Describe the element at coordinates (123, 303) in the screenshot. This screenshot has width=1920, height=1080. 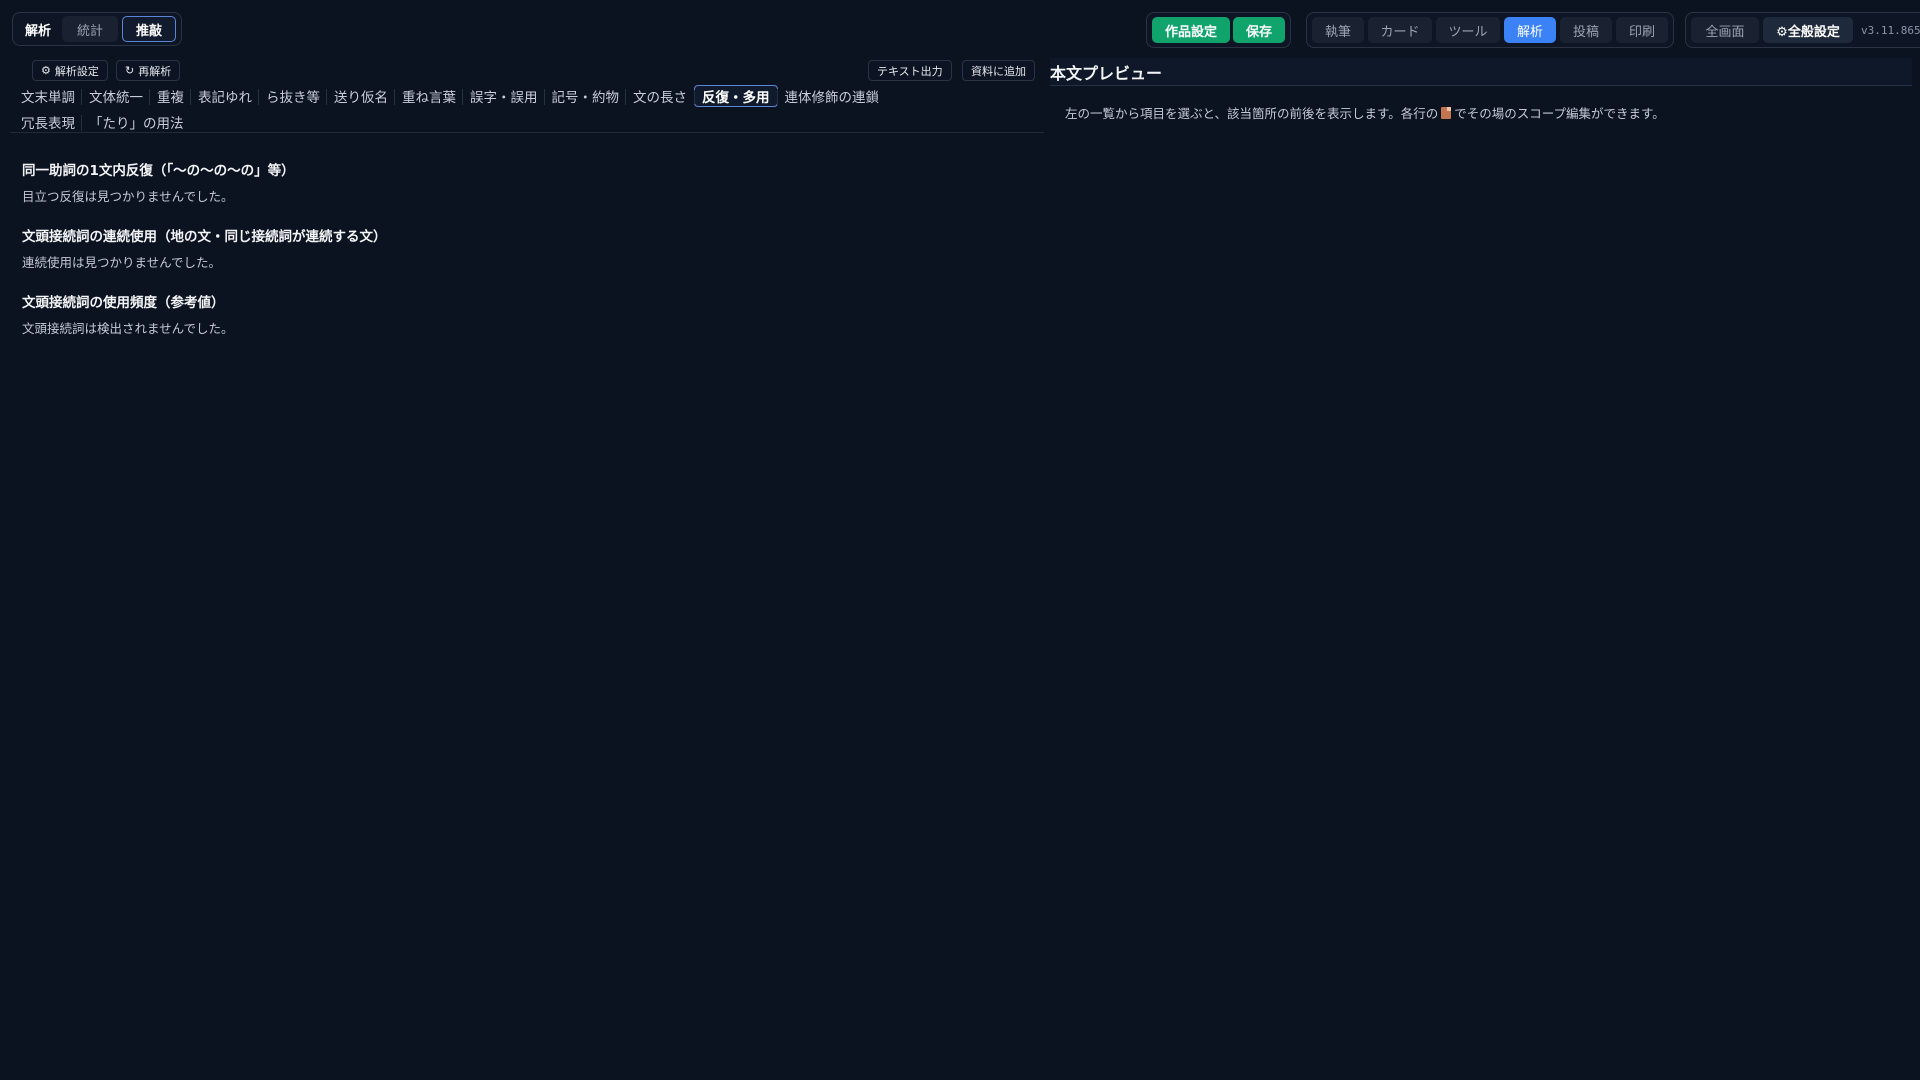
I see `section-title: 文頭接続詞の使用頻度（参考値）` at that location.